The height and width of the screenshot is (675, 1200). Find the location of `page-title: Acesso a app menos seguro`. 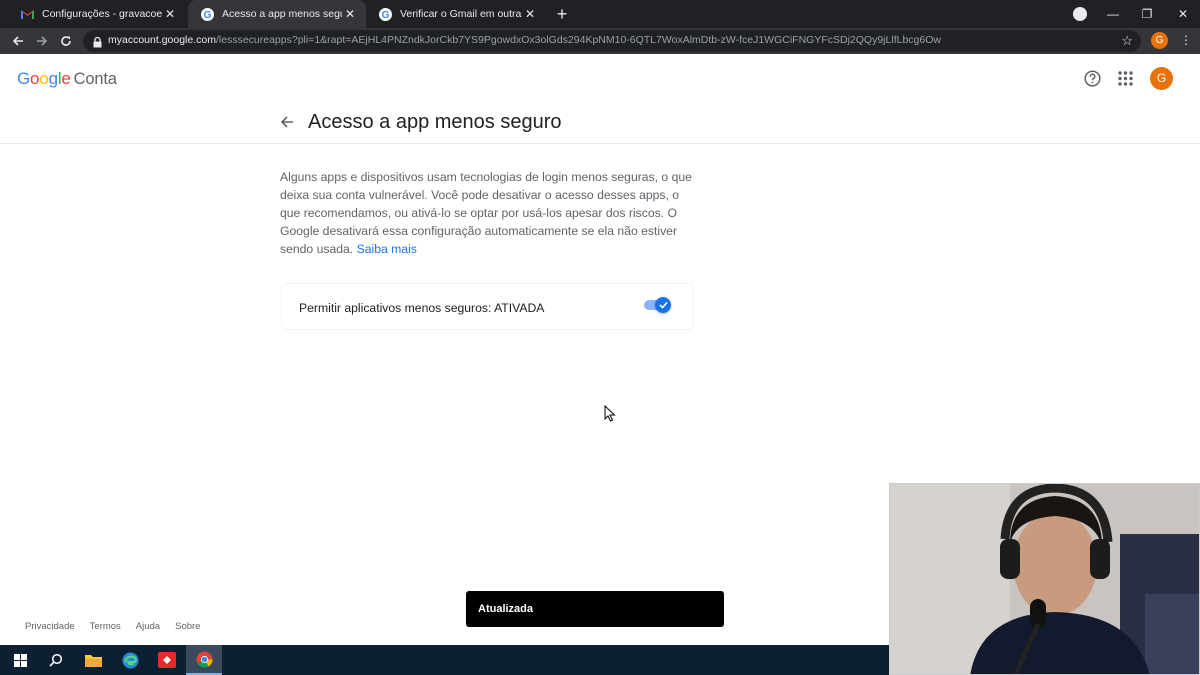

page-title: Acesso a app menos seguro is located at coordinates (435, 122).